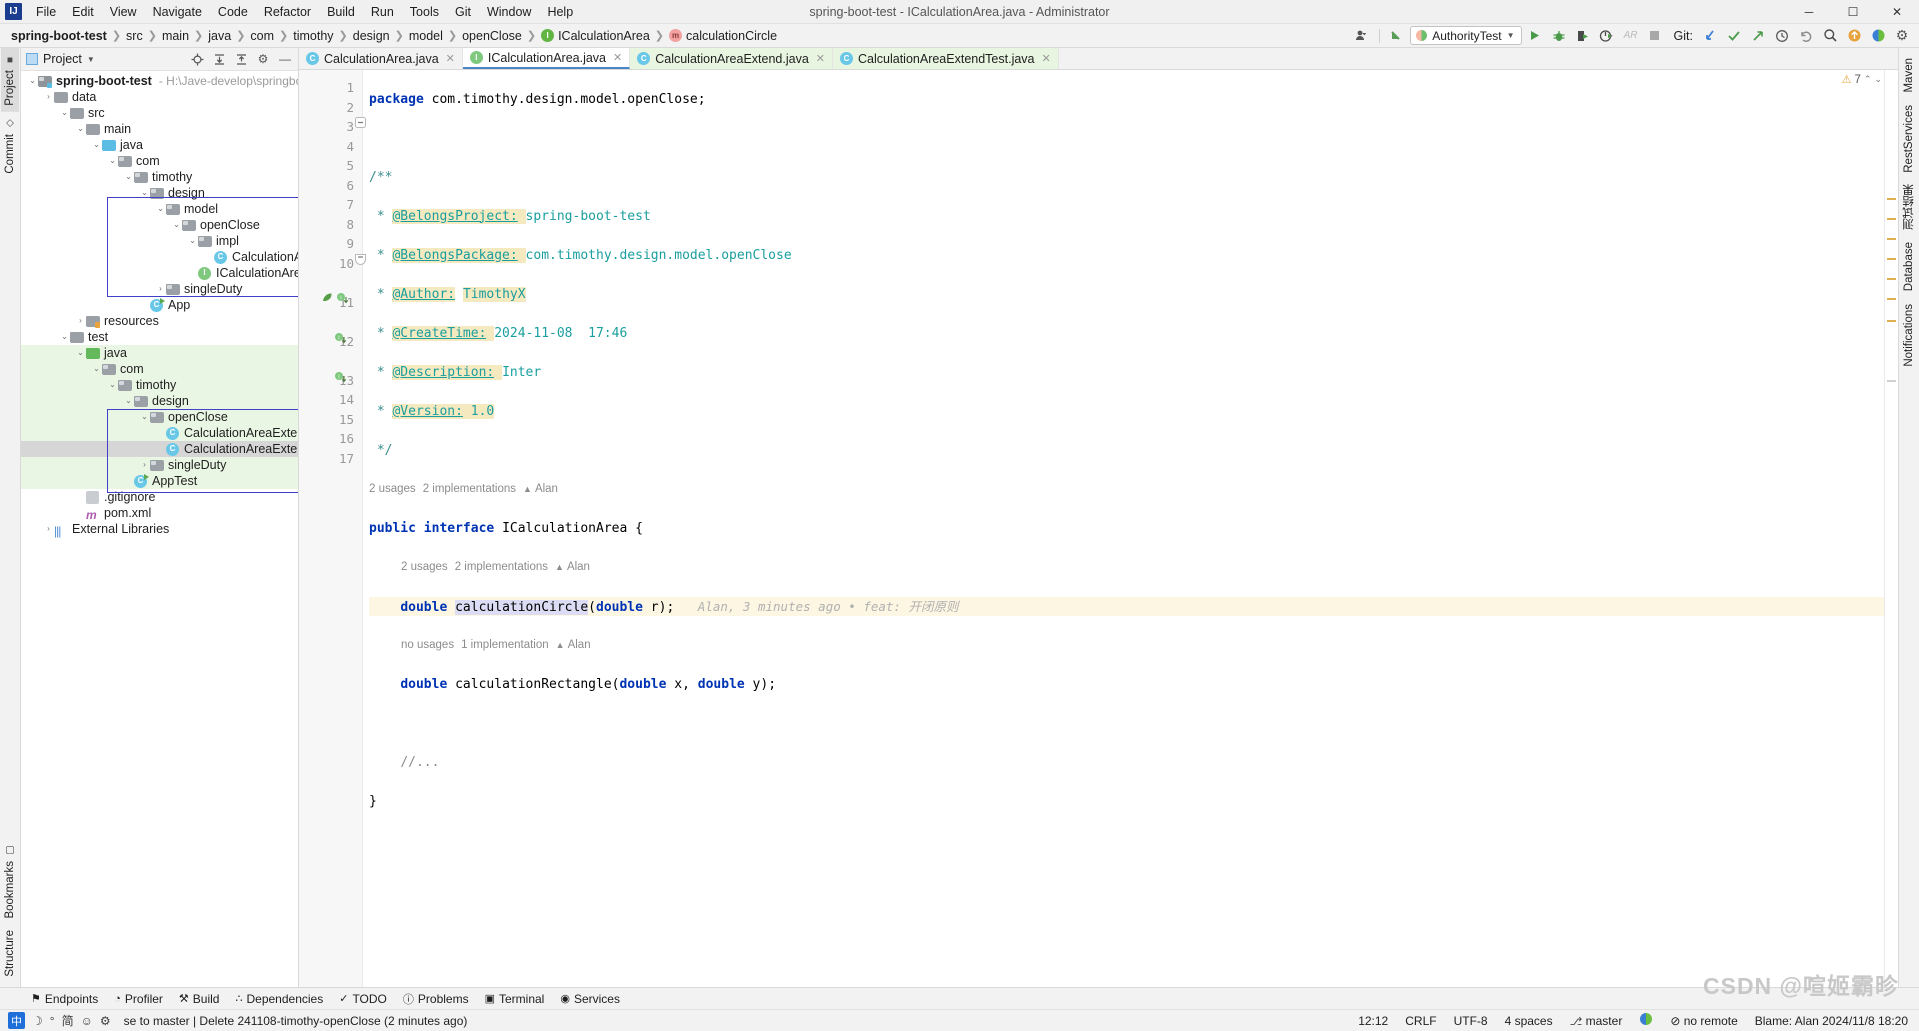 The width and height of the screenshot is (1919, 1031). I want to click on person-dropdown-icon, so click(1362, 36).